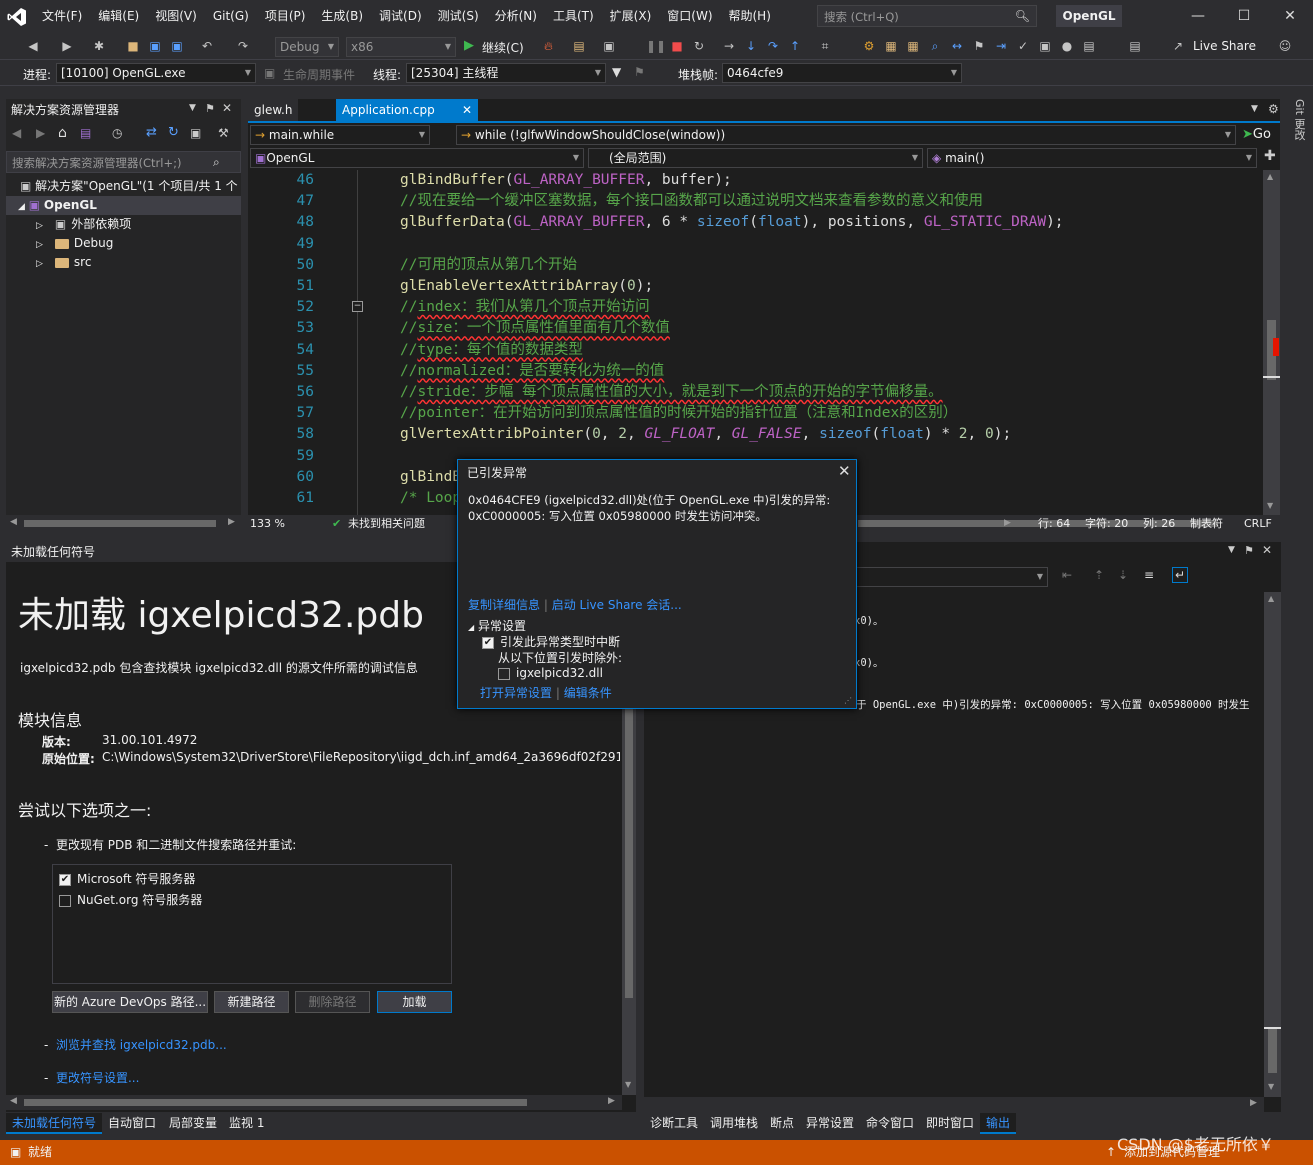 The image size is (1313, 1165). I want to click on zoom-level: 133 %, so click(267, 523).